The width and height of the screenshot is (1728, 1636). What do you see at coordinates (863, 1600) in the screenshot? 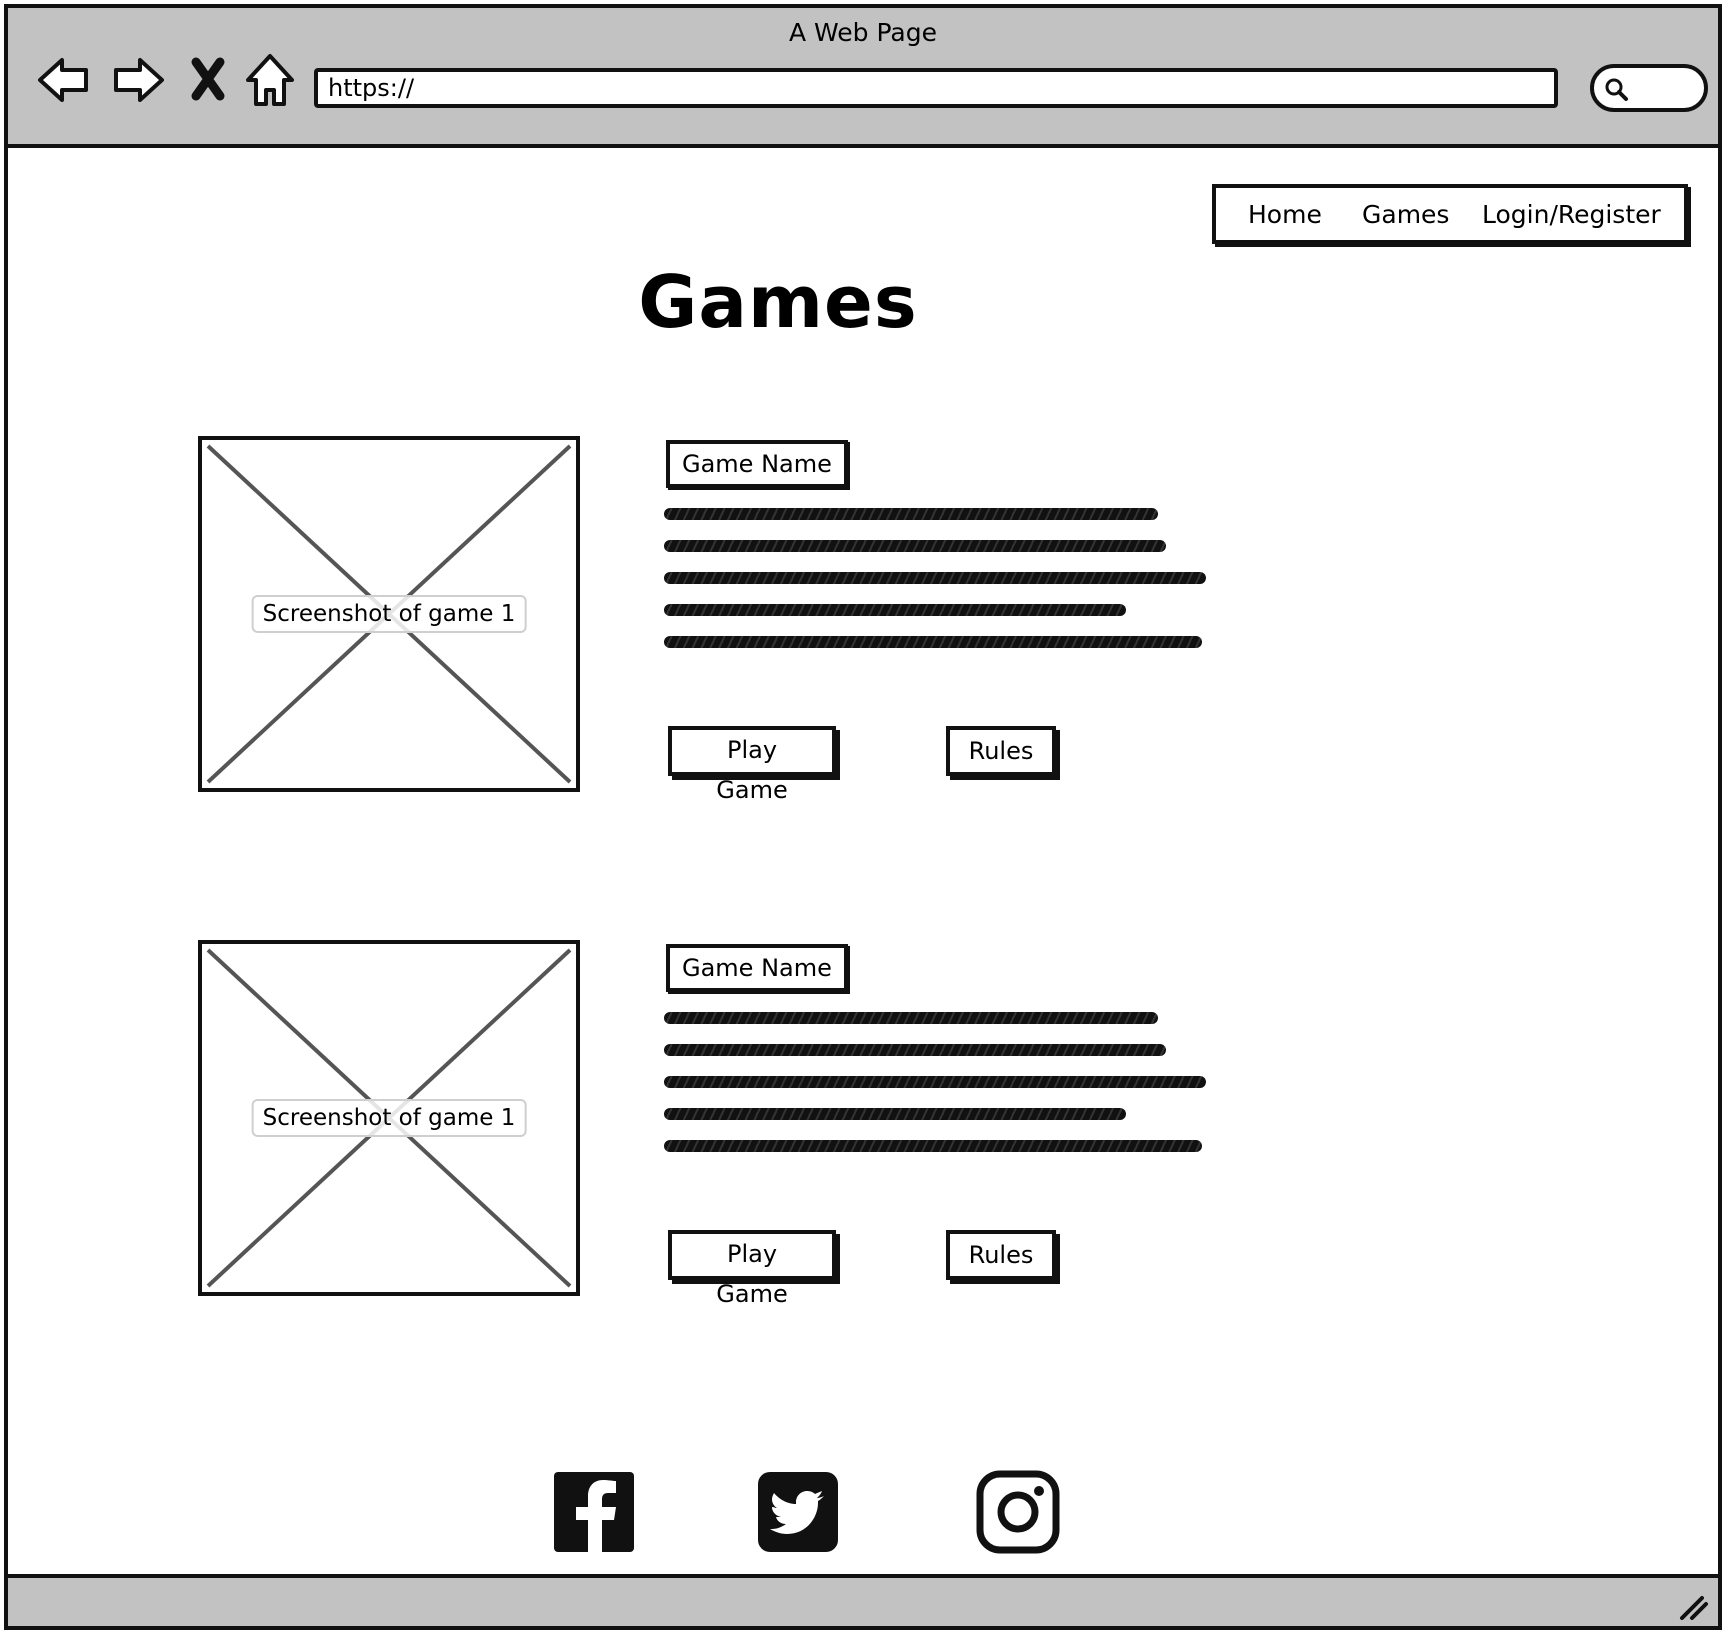
I see `browser-status-bar` at bounding box center [863, 1600].